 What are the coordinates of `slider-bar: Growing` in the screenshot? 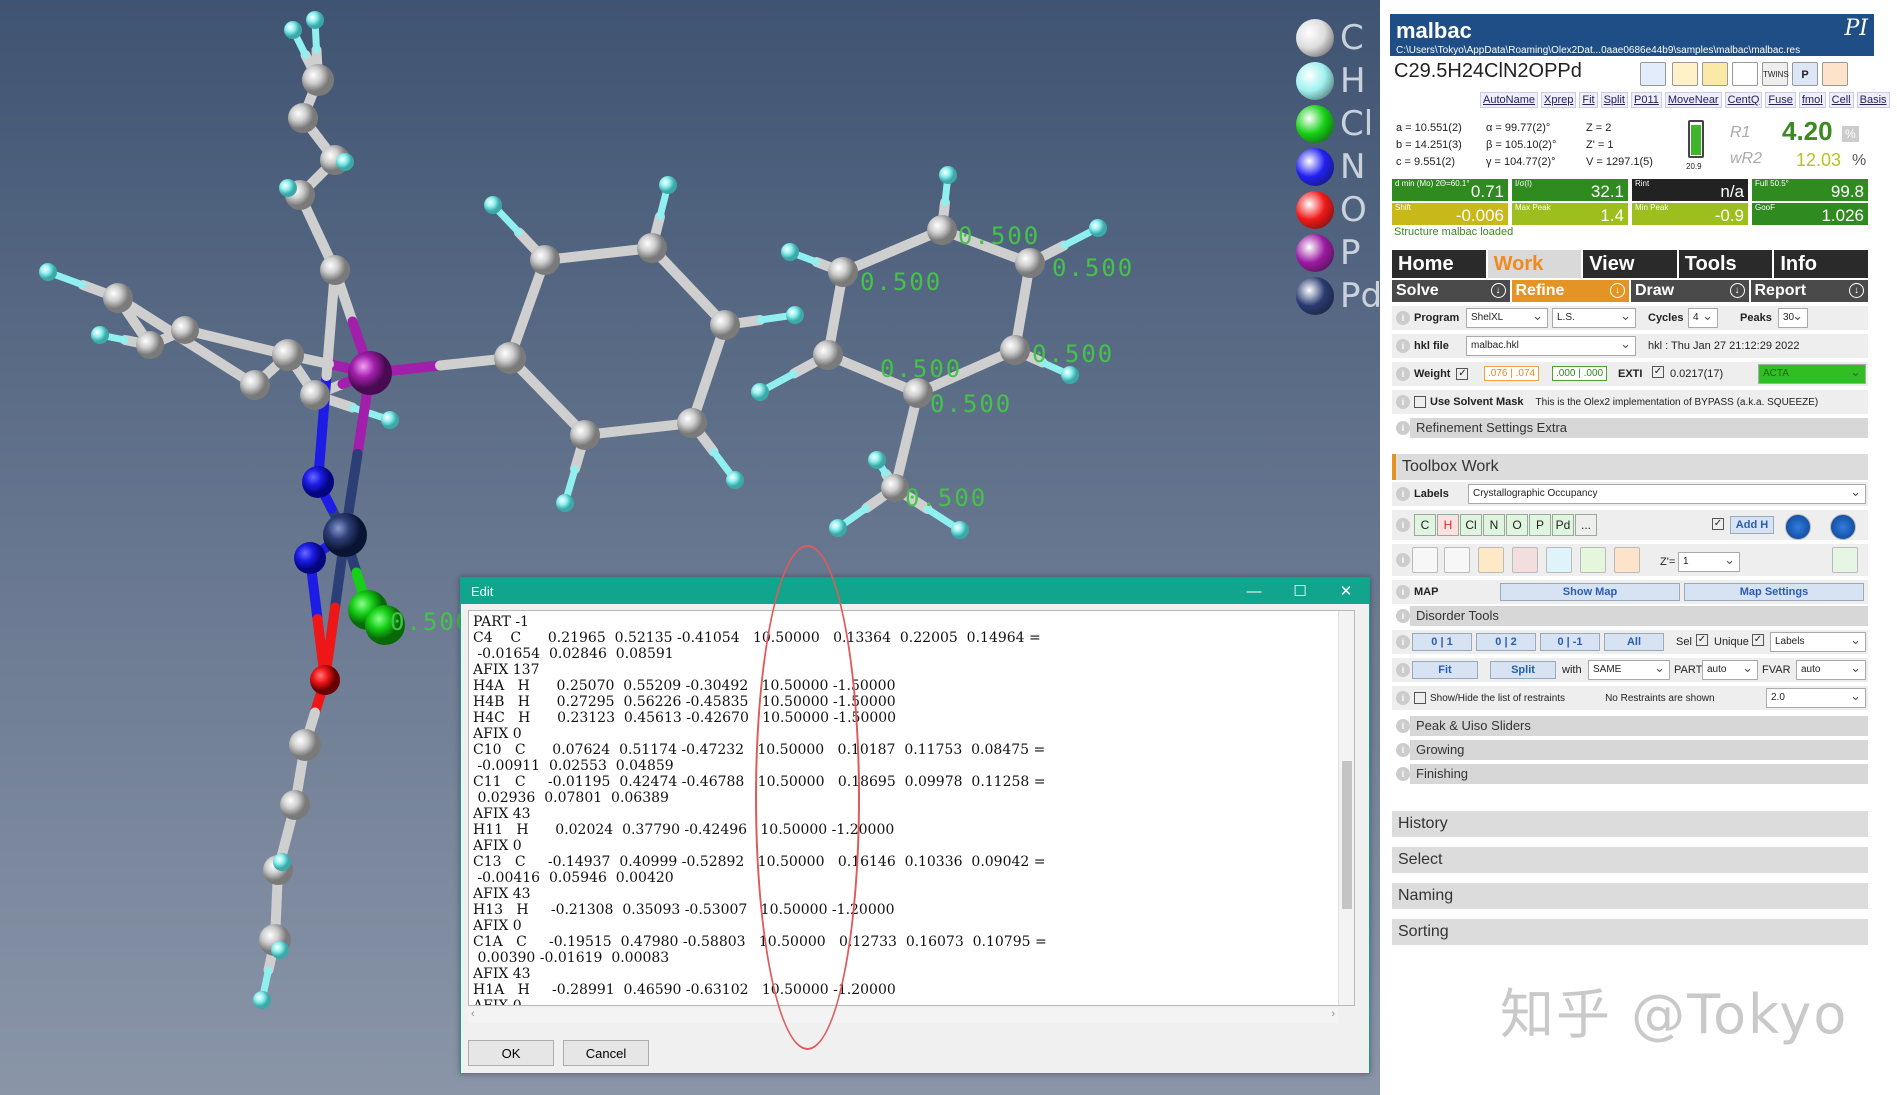 It's located at (1639, 750).